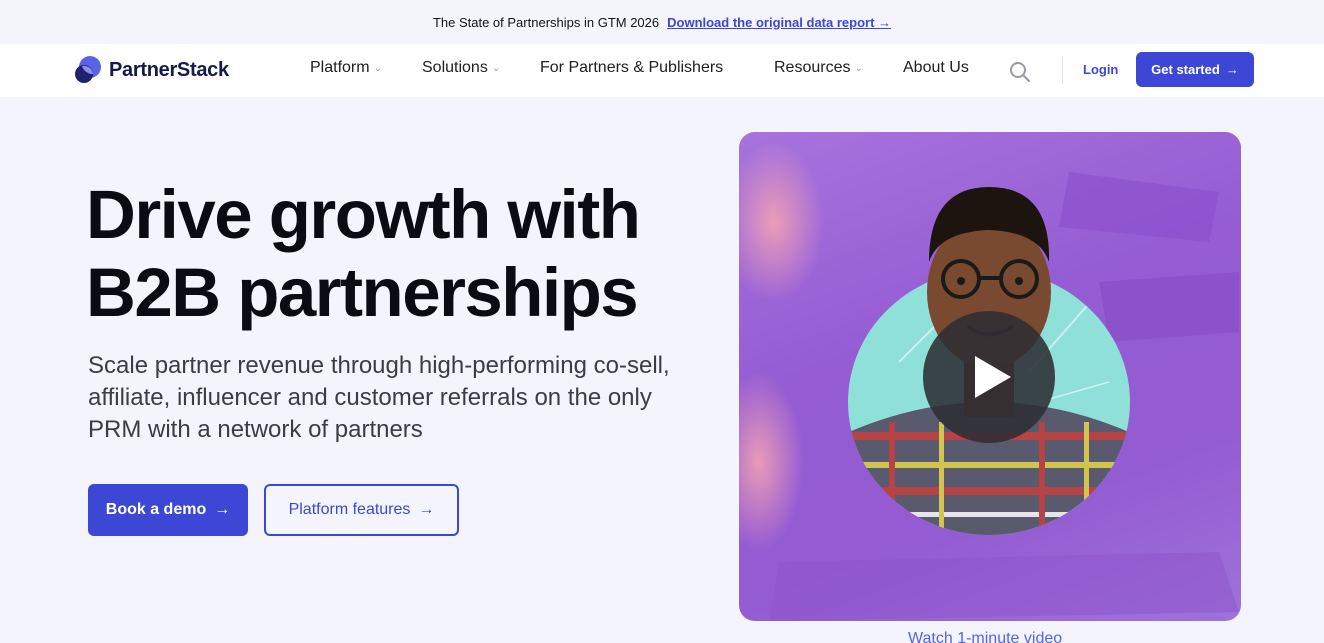 The image size is (1324, 643). Describe the element at coordinates (156, 509) in the screenshot. I see `book-demo-label: Book a demo` at that location.